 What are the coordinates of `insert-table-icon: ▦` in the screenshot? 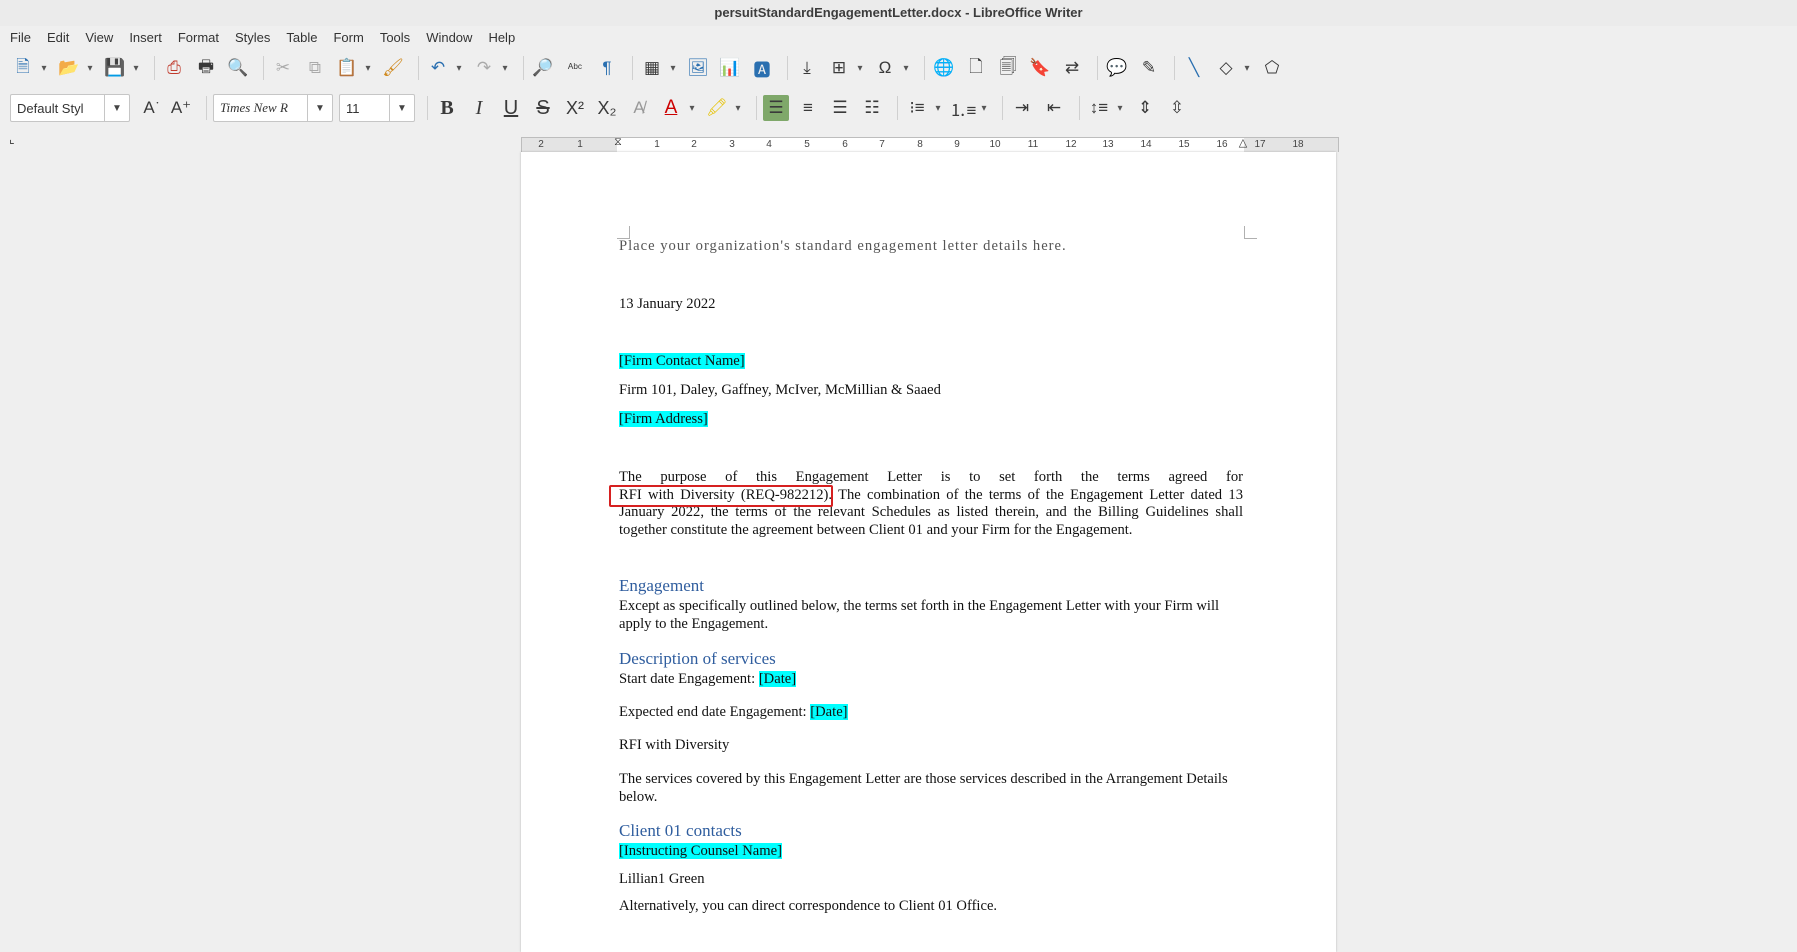 It's located at (652, 68).